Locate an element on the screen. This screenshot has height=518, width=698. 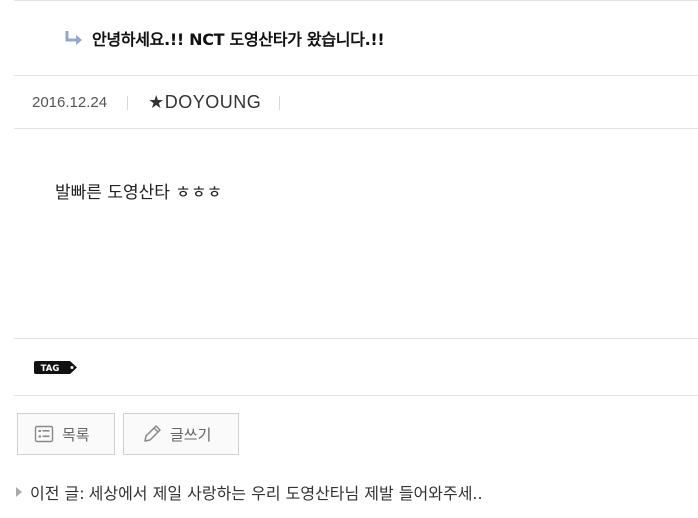
prev-post-link: 이전 글: 세상에서 제일 사랑하는 우리 도영산타님 제발 들어와주세.. is located at coordinates (249, 492).